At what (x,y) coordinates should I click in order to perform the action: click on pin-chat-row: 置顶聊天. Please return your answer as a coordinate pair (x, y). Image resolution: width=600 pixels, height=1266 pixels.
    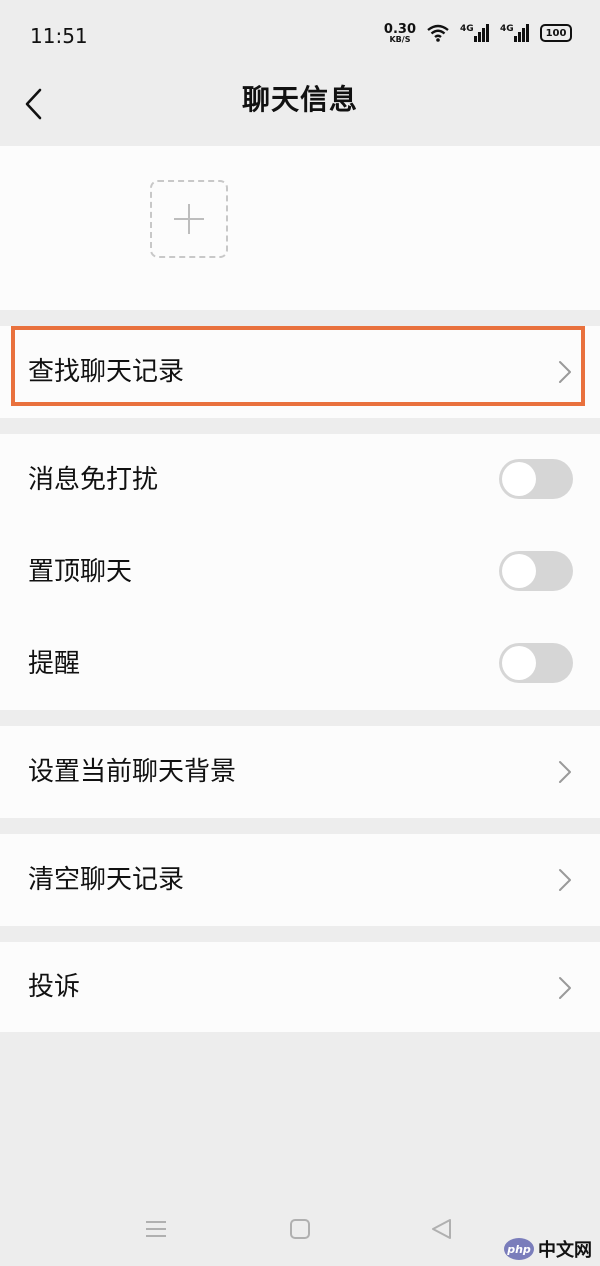
    Looking at the image, I should click on (300, 572).